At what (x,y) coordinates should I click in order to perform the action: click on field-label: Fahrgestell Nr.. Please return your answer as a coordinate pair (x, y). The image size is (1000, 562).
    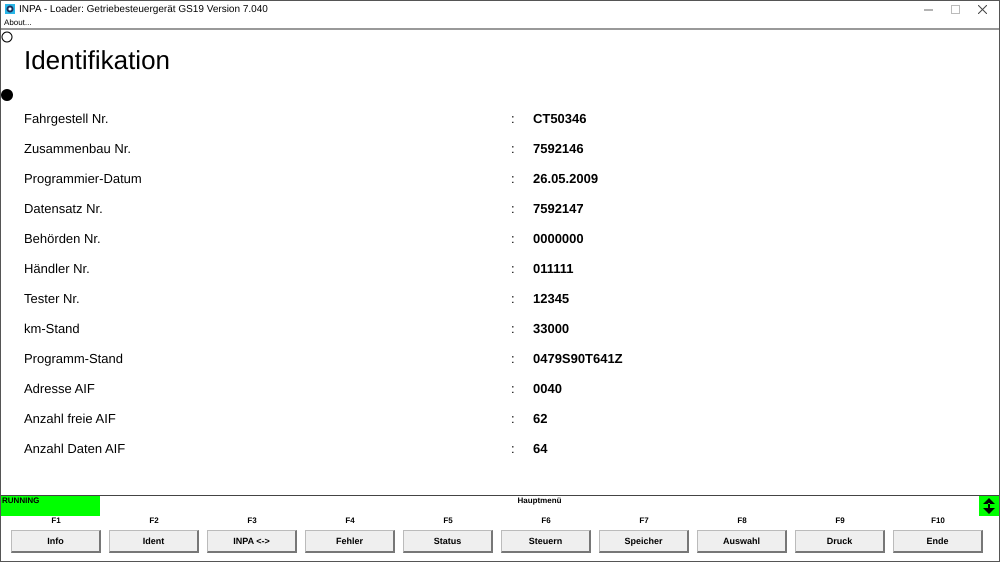
    Looking at the image, I should click on (67, 118).